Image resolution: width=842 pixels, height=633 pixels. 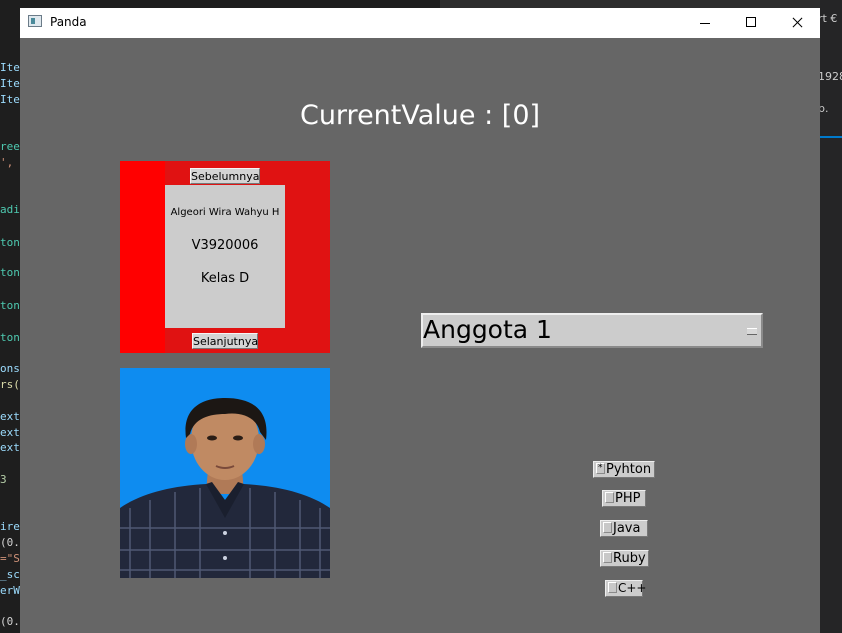 I want to click on background-editor-right, so click(x=831, y=316).